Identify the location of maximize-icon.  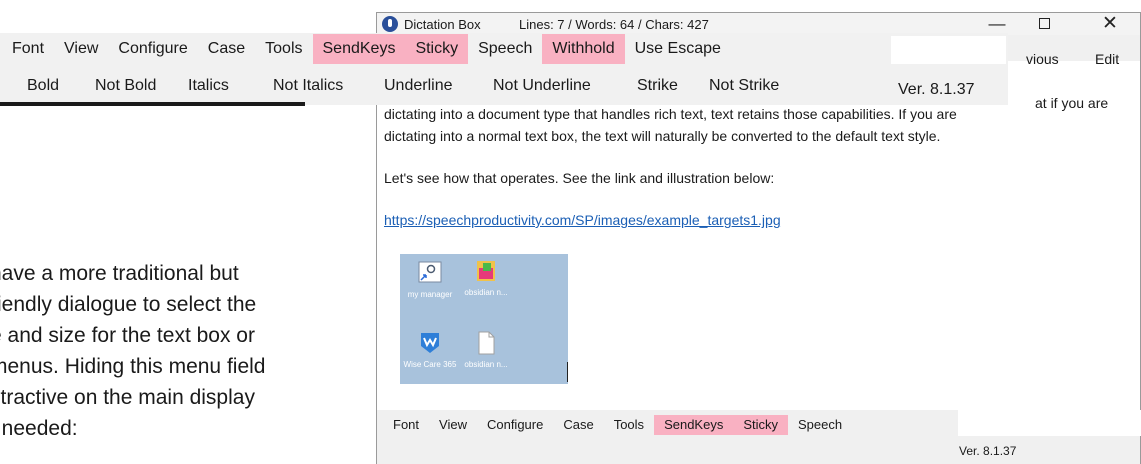
(1044, 23).